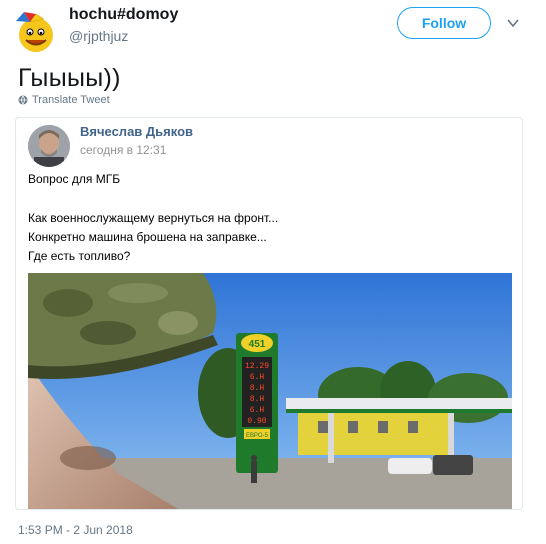 This screenshot has width=546, height=544. What do you see at coordinates (23, 100) in the screenshot?
I see `globe-icon` at bounding box center [23, 100].